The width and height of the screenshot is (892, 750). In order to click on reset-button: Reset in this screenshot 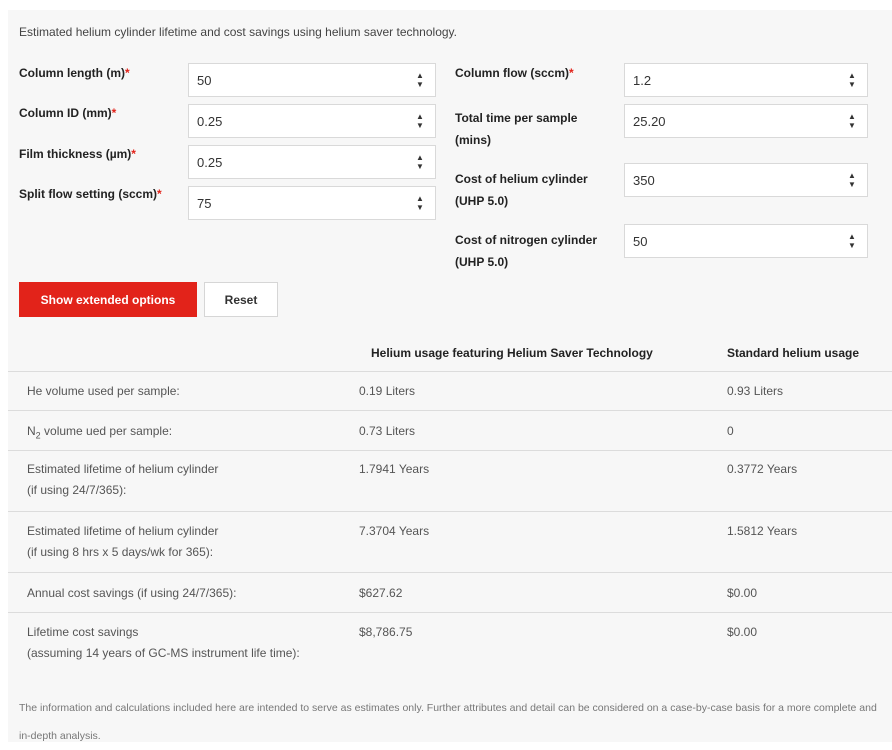, I will do `click(241, 299)`.